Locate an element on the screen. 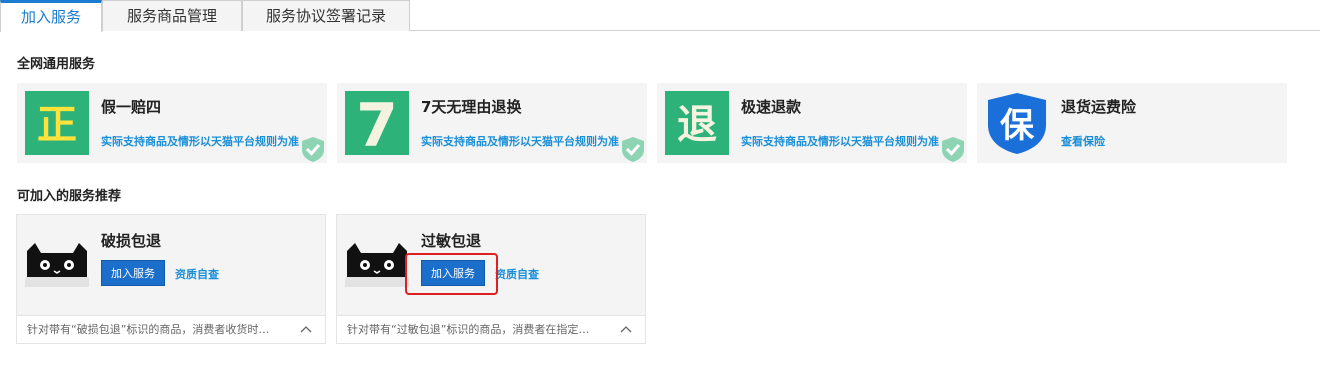  svg-text: 退 is located at coordinates (697, 125).